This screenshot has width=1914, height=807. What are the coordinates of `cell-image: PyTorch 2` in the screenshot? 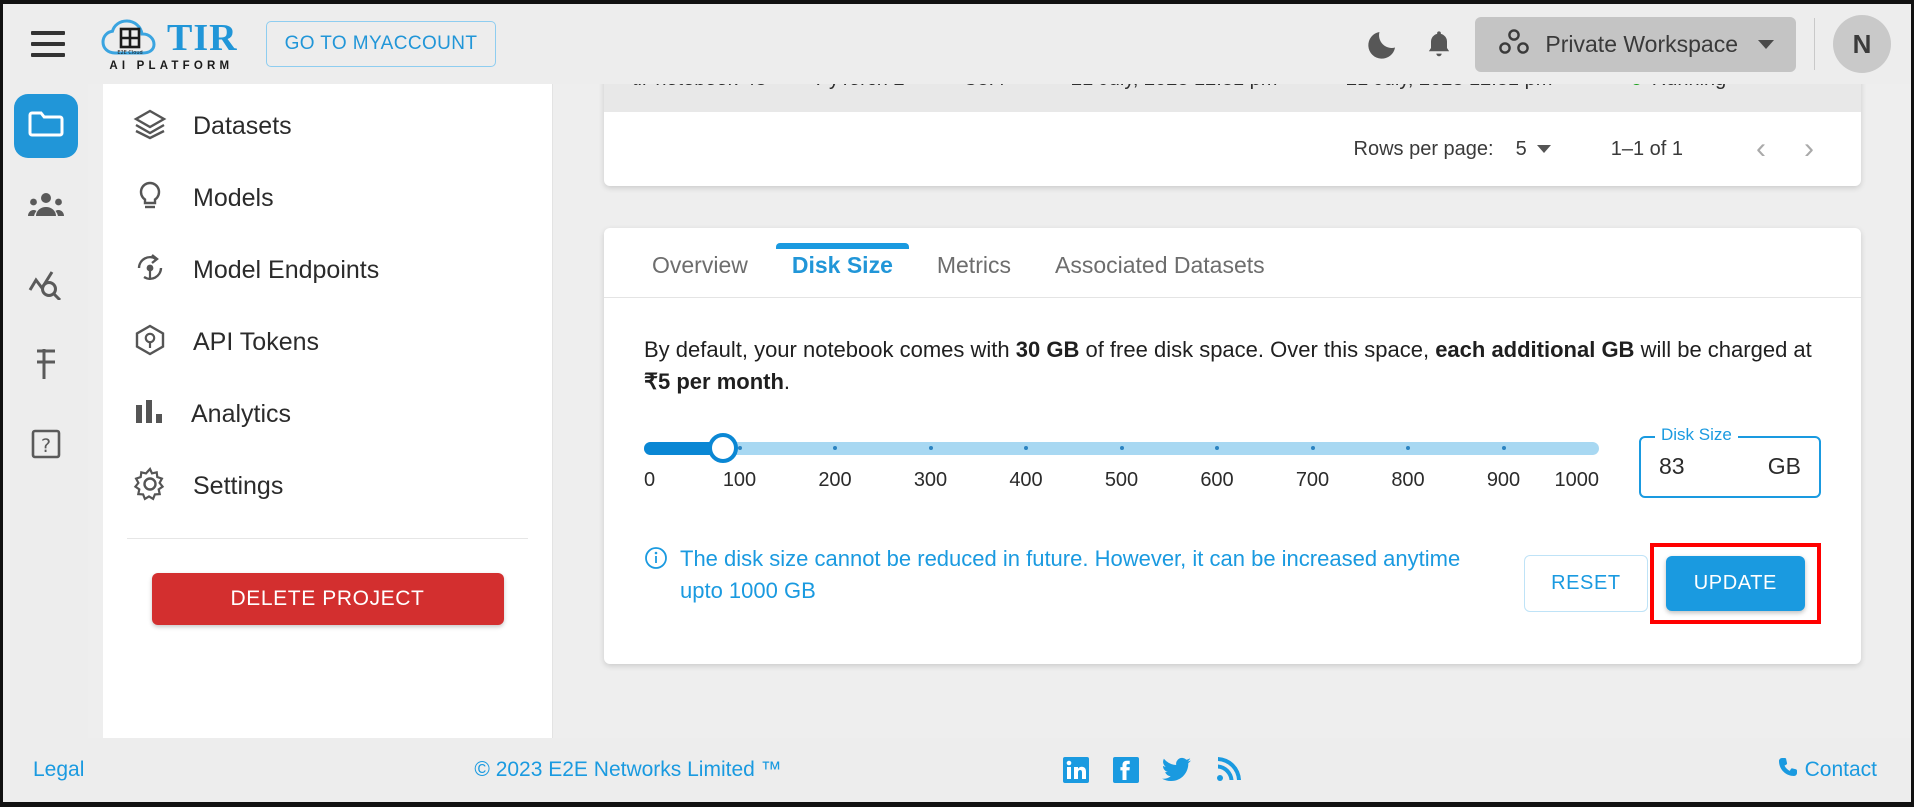 It's located at (889, 87).